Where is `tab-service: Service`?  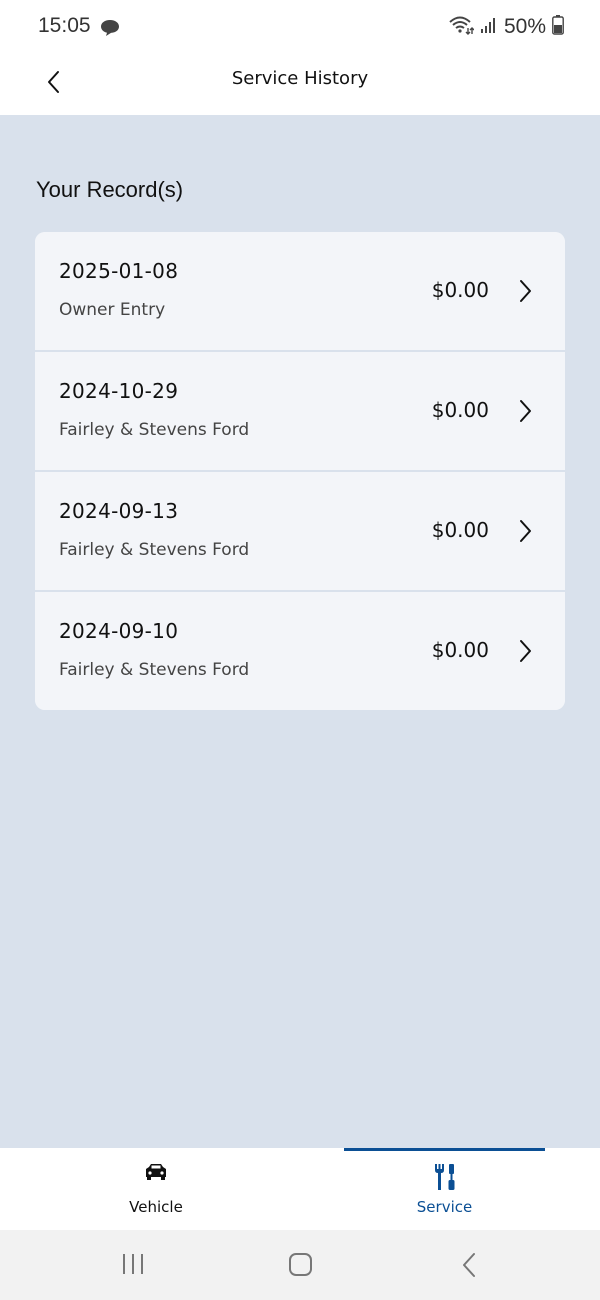 tab-service: Service is located at coordinates (444, 1189).